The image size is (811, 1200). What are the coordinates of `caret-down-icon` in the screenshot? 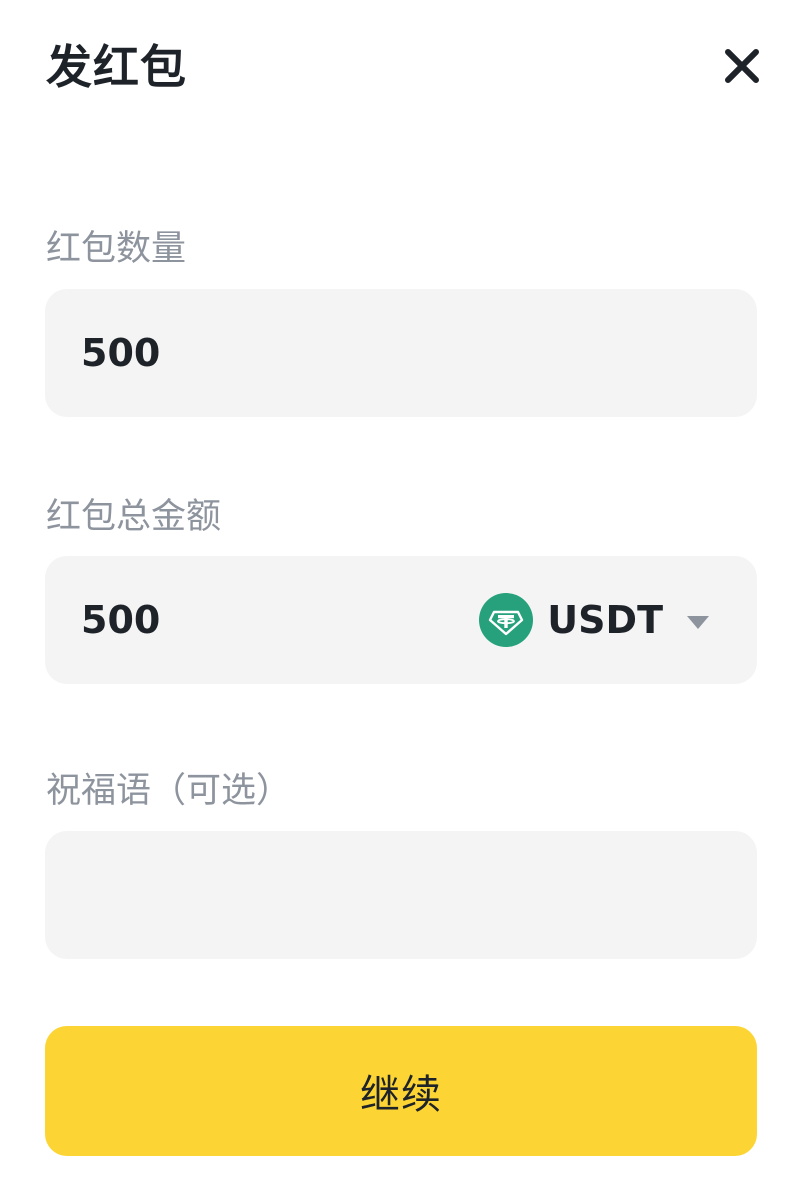 It's located at (698, 622).